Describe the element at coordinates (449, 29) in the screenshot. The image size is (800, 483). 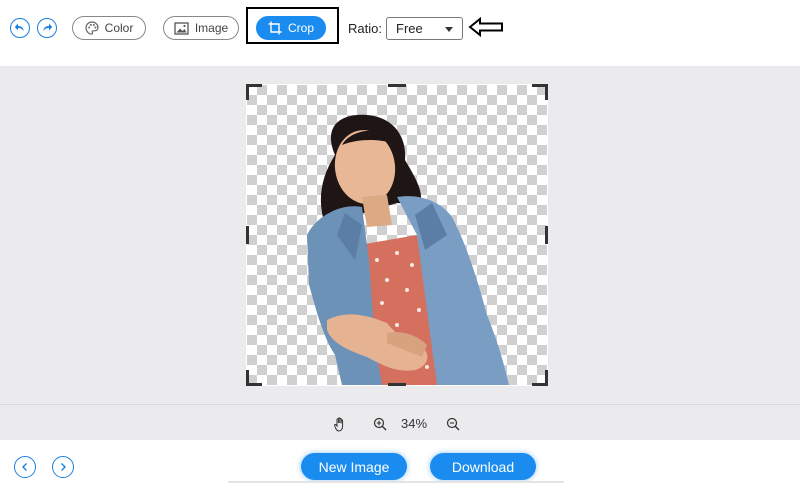
I see `chevron-down-icon` at that location.